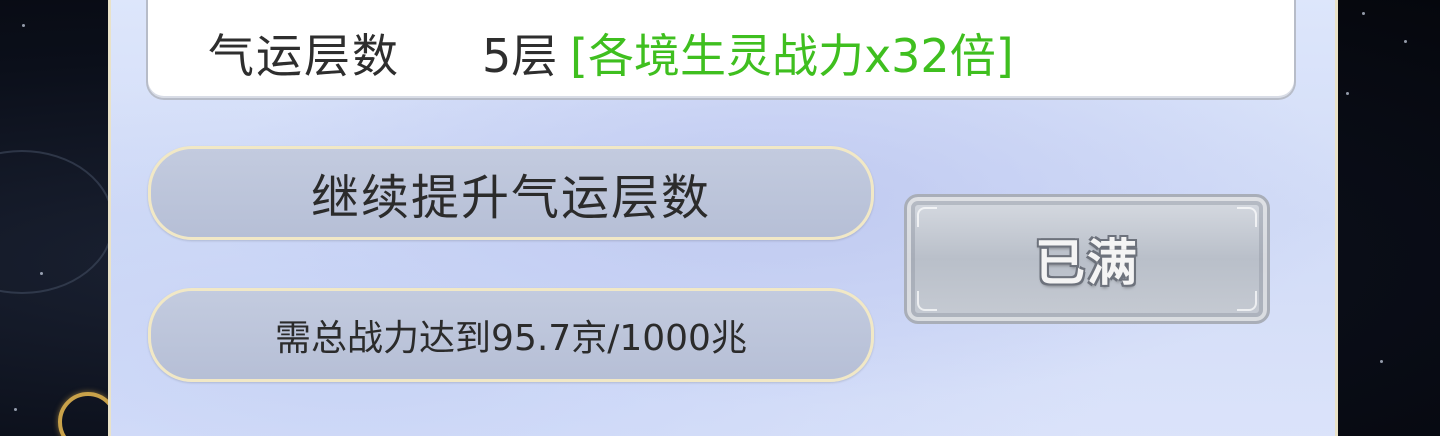 The image size is (1440, 436). Describe the element at coordinates (510, 198) in the screenshot. I see `upgrade-luck-label: 继续提升气运层数` at that location.